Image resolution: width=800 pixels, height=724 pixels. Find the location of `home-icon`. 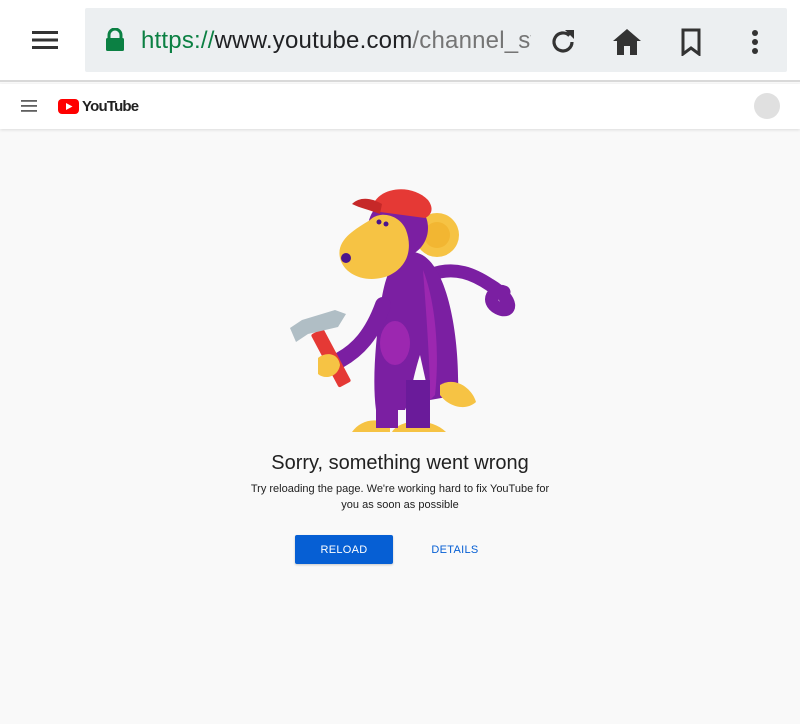

home-icon is located at coordinates (627, 42).